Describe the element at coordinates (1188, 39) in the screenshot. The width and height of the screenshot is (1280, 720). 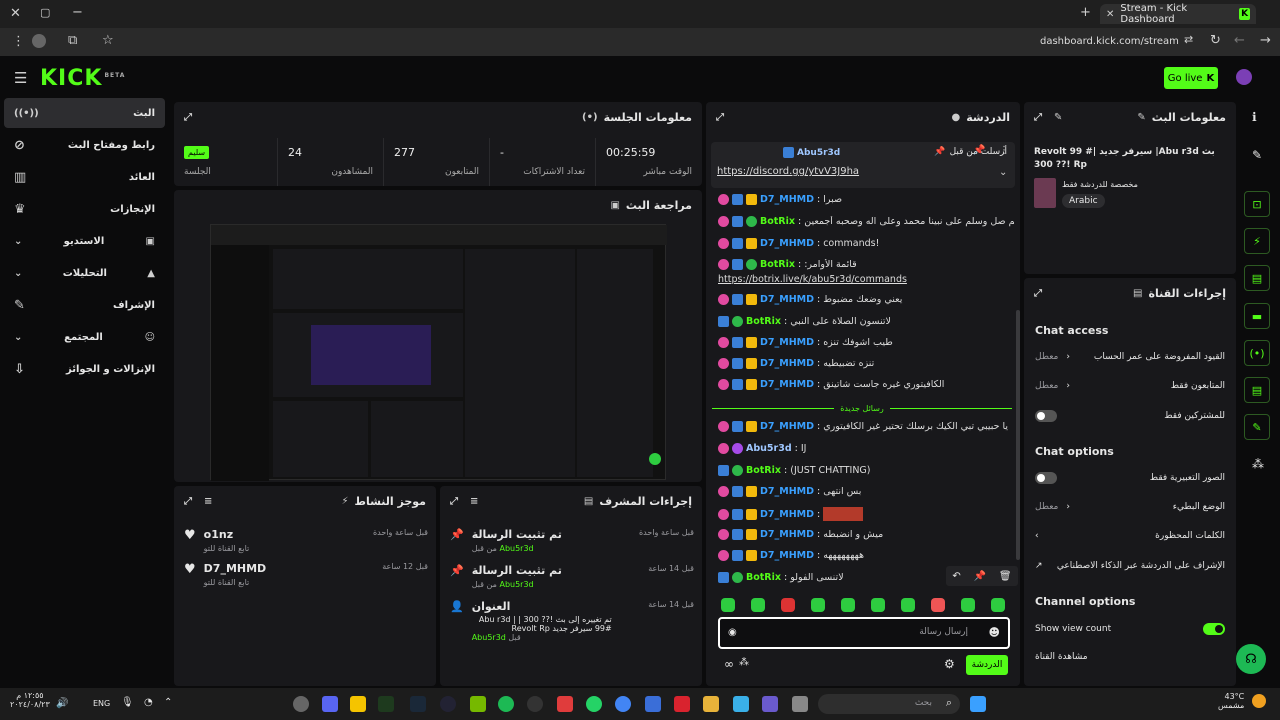
I see `reader-icon: ⇄` at that location.